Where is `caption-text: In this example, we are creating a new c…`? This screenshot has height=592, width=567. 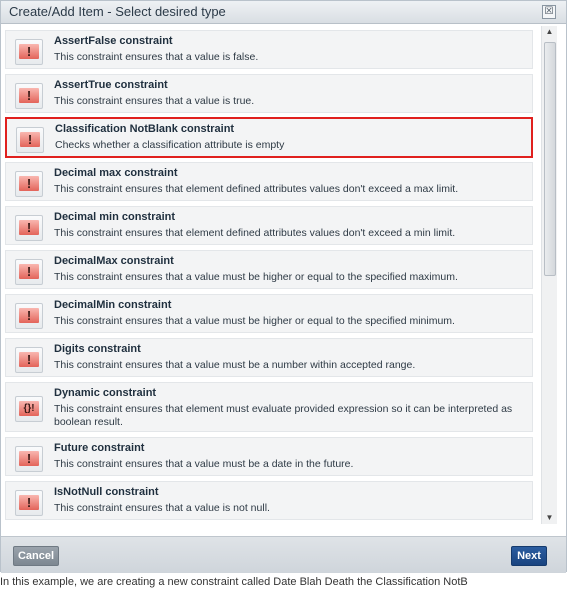
caption-text: In this example, we are creating a new c… is located at coordinates (234, 582).